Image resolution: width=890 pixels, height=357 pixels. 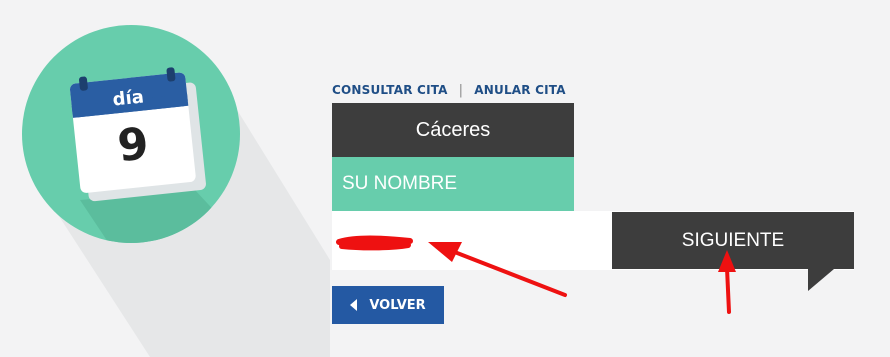 What do you see at coordinates (354, 305) in the screenshot?
I see `back-arrow-icon` at bounding box center [354, 305].